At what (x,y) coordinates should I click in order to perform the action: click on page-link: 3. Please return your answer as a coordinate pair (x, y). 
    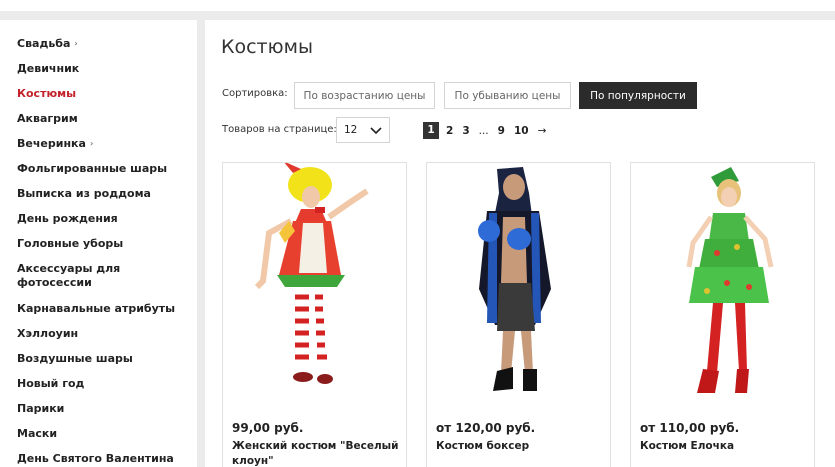
    Looking at the image, I should click on (465, 131).